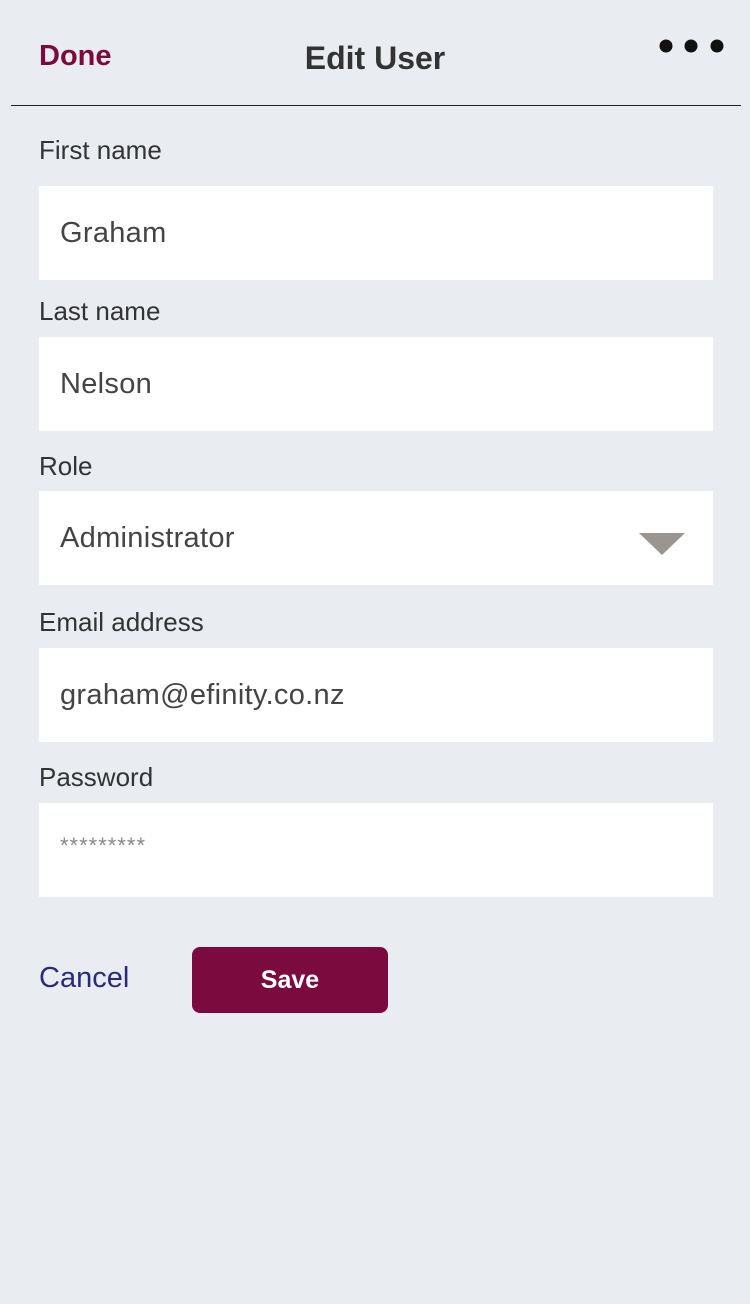 This screenshot has height=1304, width=750. I want to click on role-select: Administrator, so click(376, 538).